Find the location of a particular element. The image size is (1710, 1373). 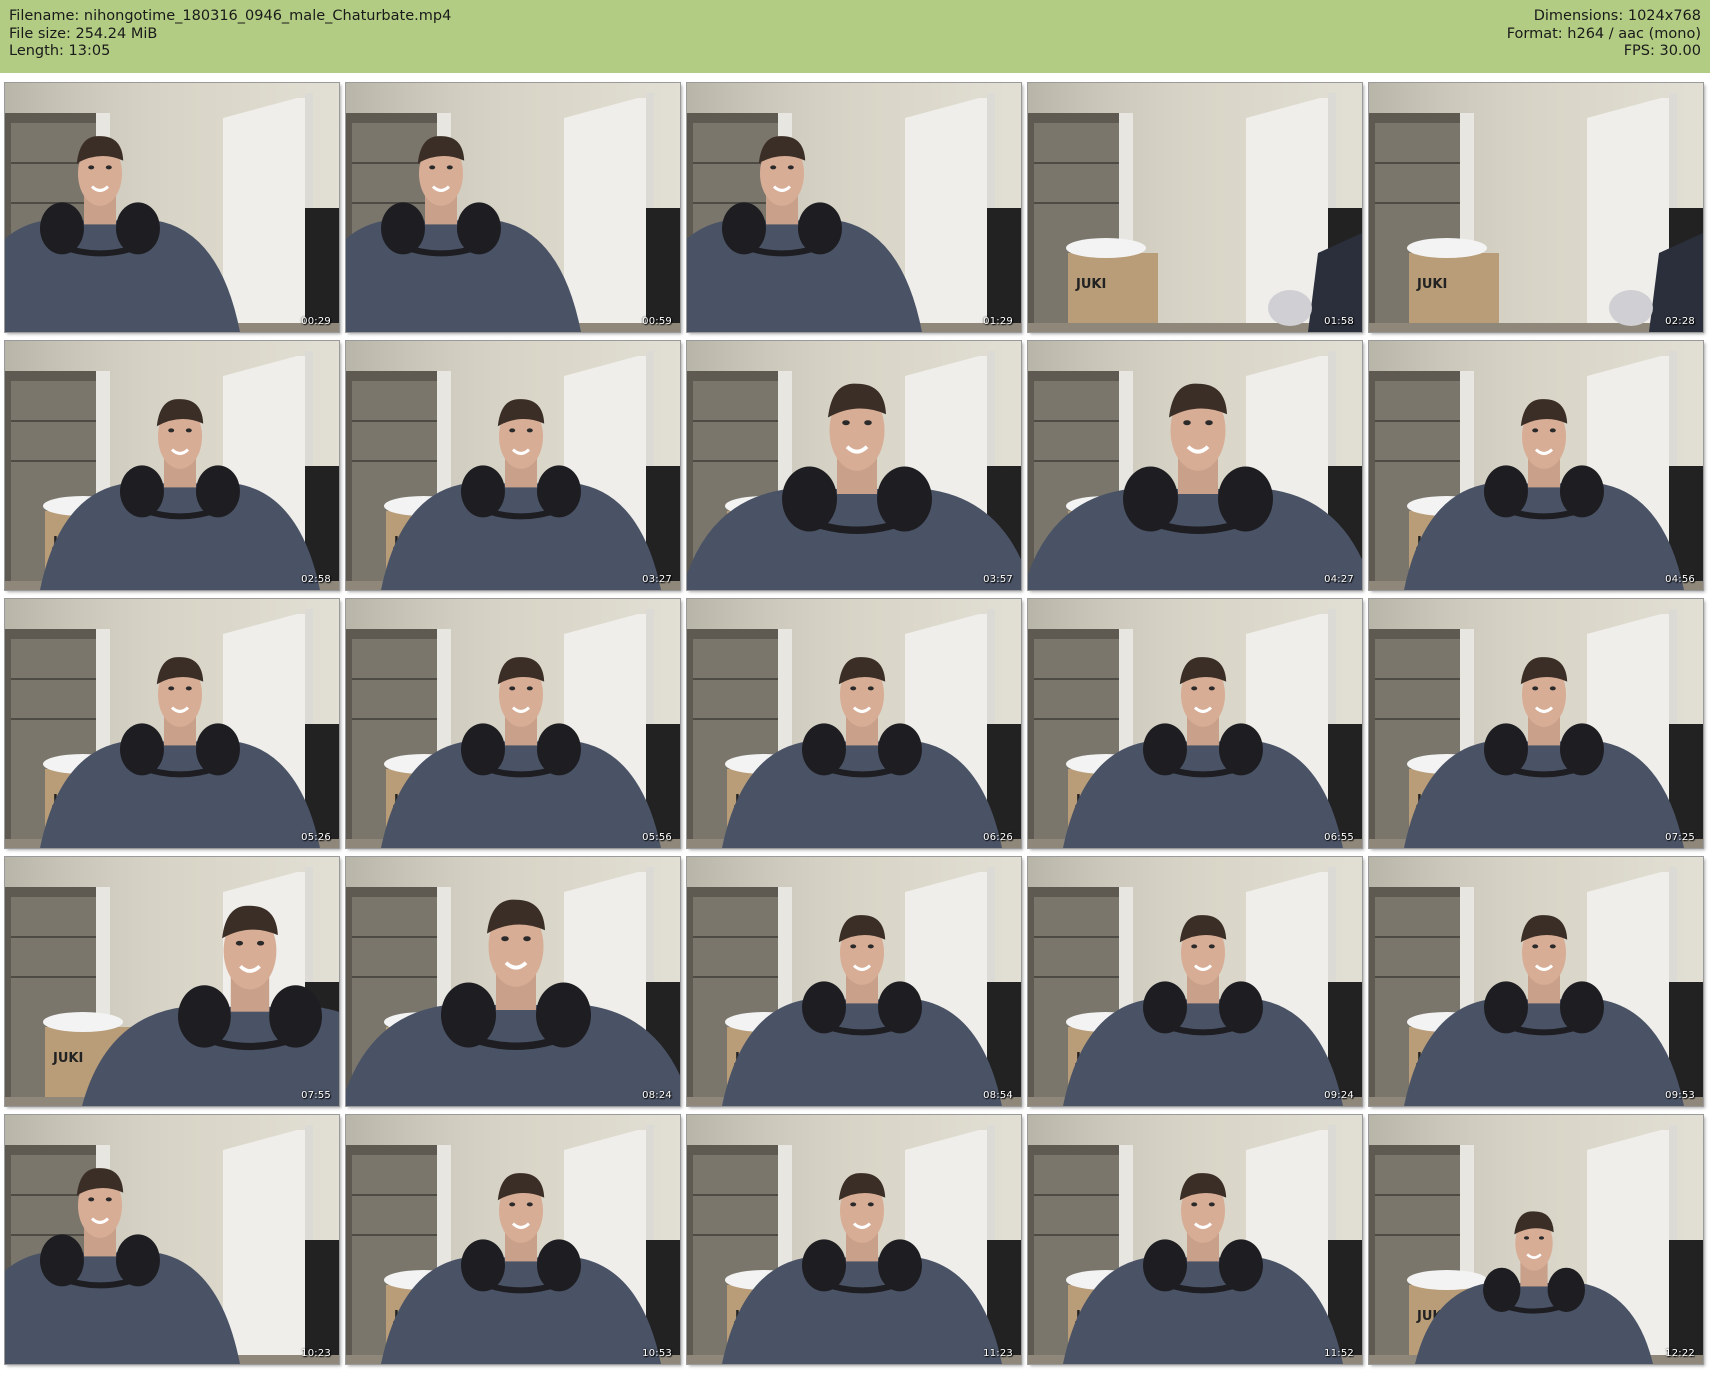

timestamp-label: 08:24 is located at coordinates (657, 1095).